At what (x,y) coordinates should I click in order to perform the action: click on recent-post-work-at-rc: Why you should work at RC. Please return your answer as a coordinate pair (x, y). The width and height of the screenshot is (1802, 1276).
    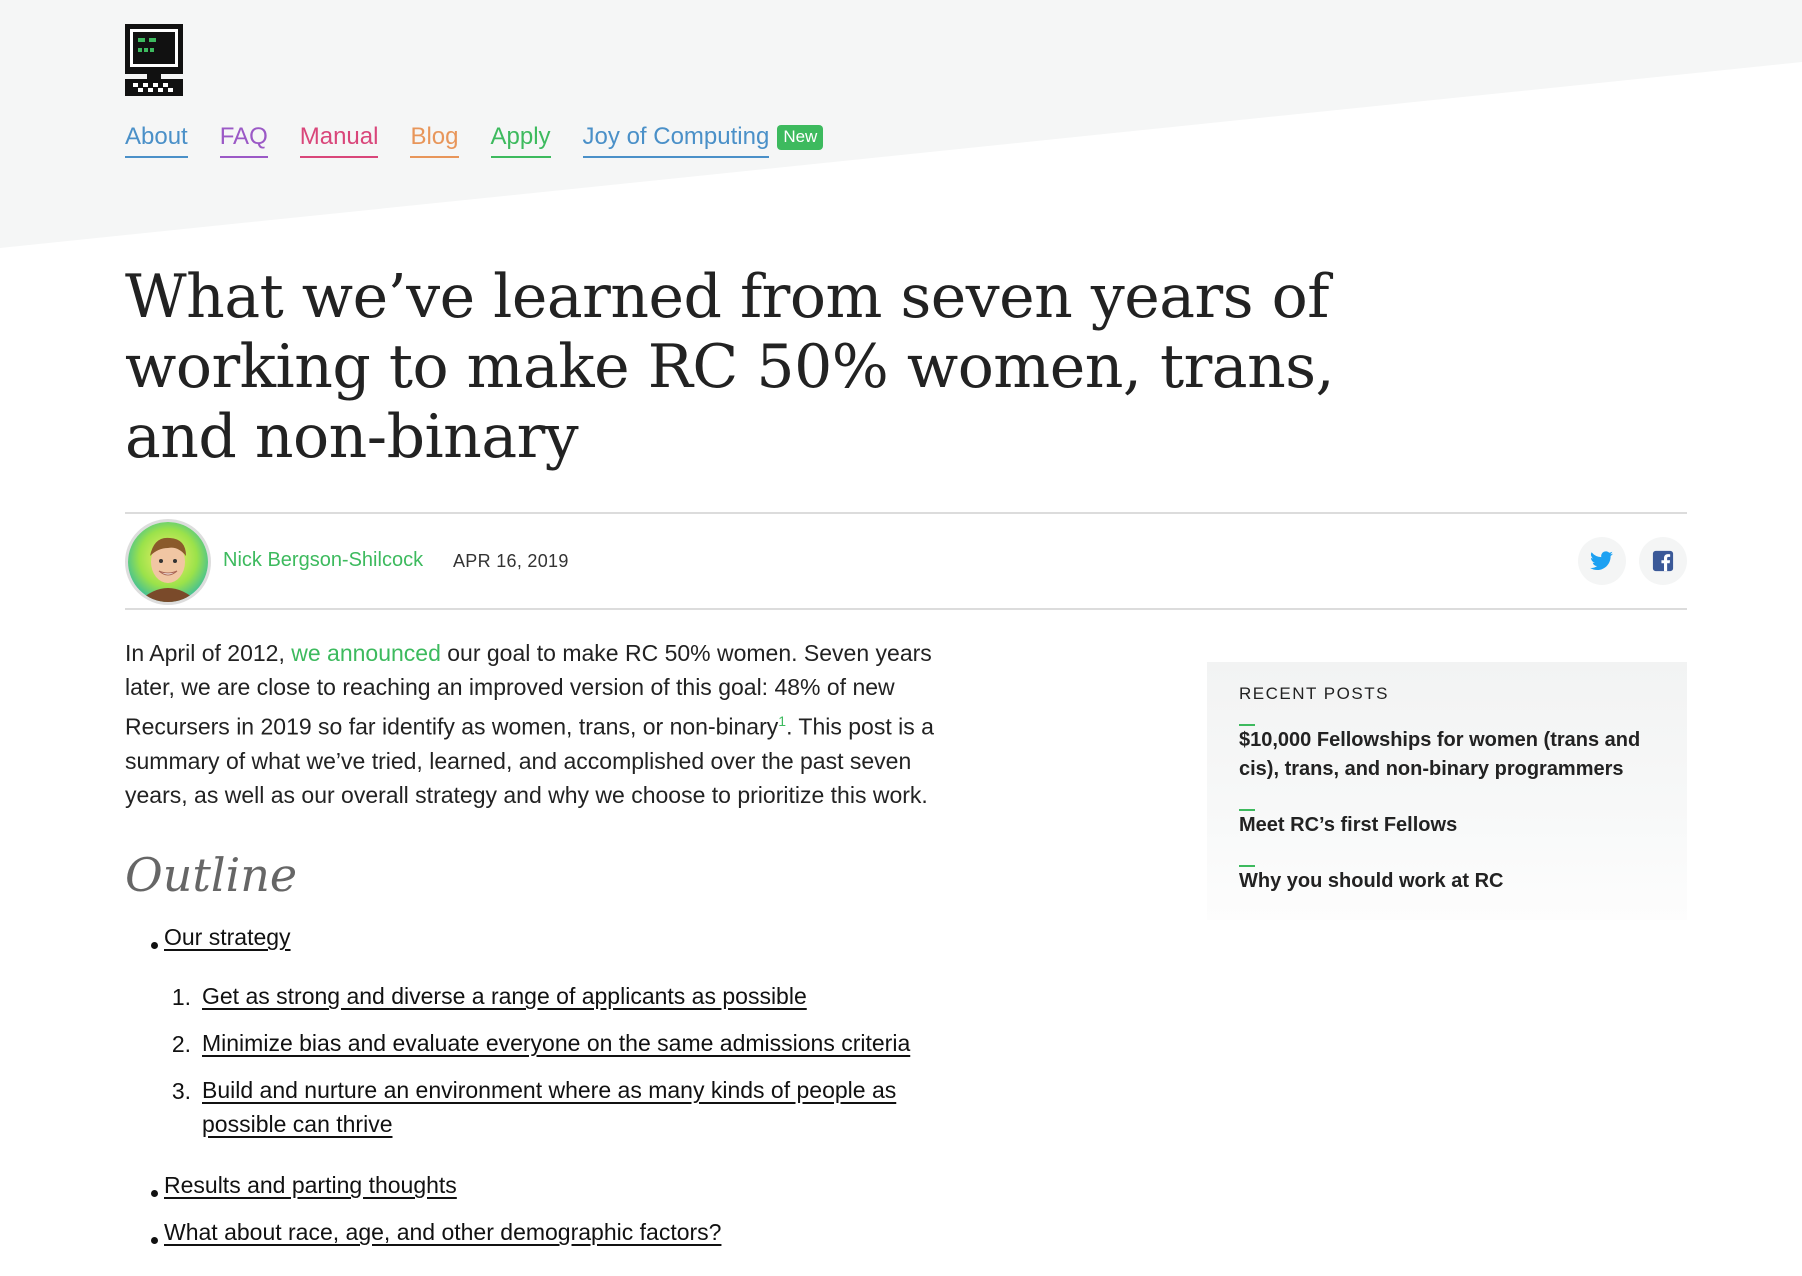
    Looking at the image, I should click on (1449, 881).